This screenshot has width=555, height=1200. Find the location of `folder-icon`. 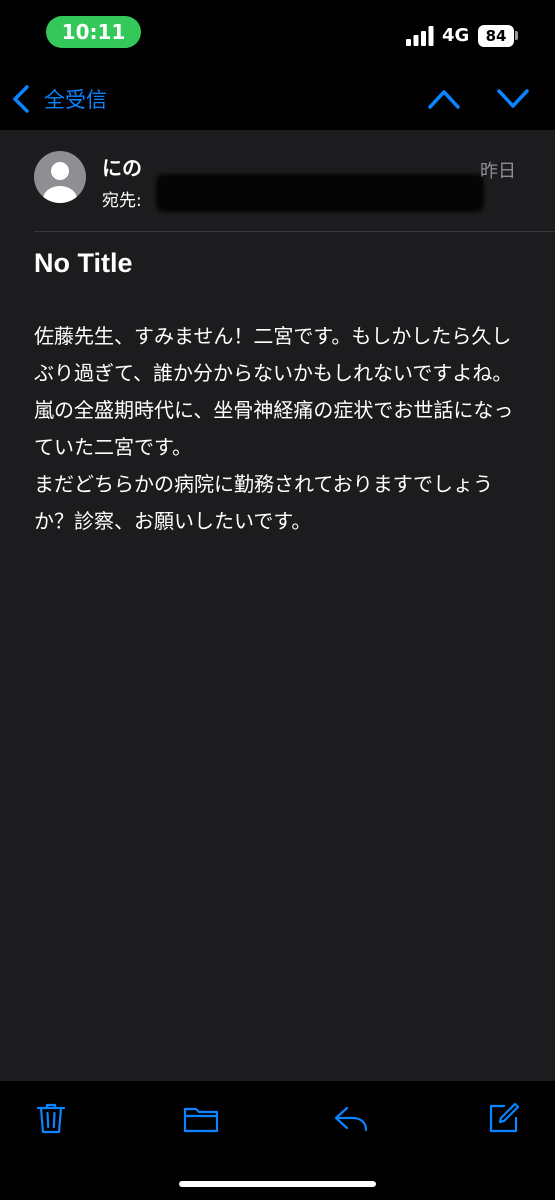

folder-icon is located at coordinates (201, 1118).